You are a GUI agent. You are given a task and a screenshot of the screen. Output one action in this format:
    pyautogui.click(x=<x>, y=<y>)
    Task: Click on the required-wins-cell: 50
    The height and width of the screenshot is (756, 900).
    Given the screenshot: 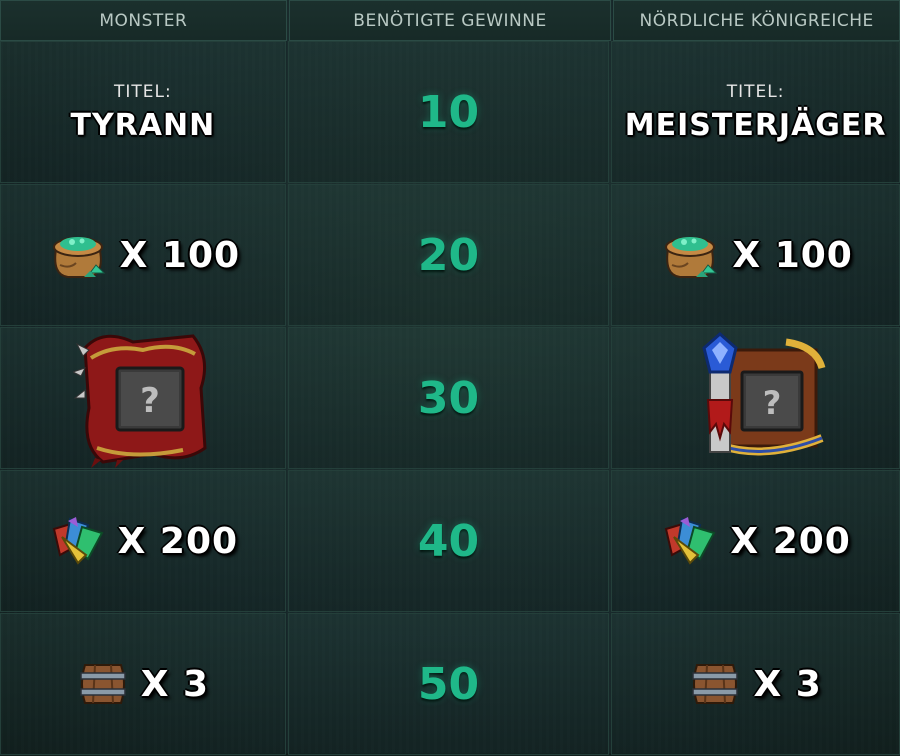 What is the action you would take?
    pyautogui.click(x=448, y=684)
    